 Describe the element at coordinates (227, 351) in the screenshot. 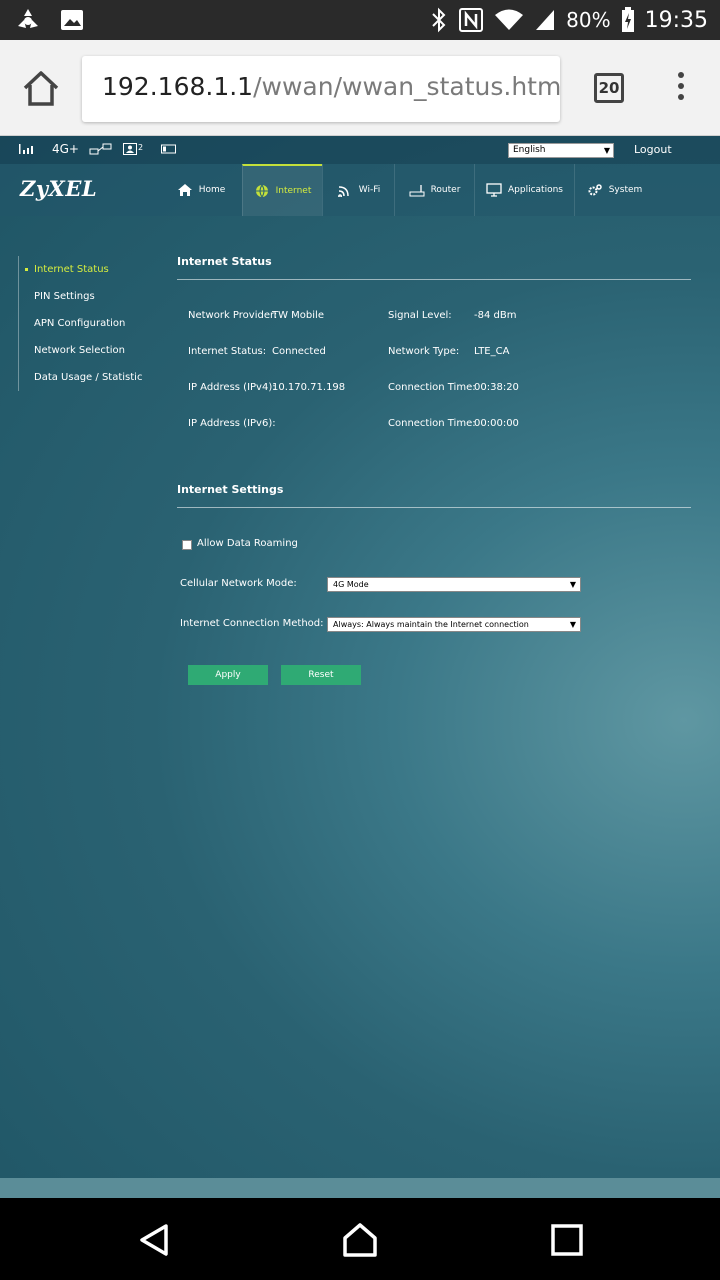

I see `internet-status-label: Internet Status:` at that location.